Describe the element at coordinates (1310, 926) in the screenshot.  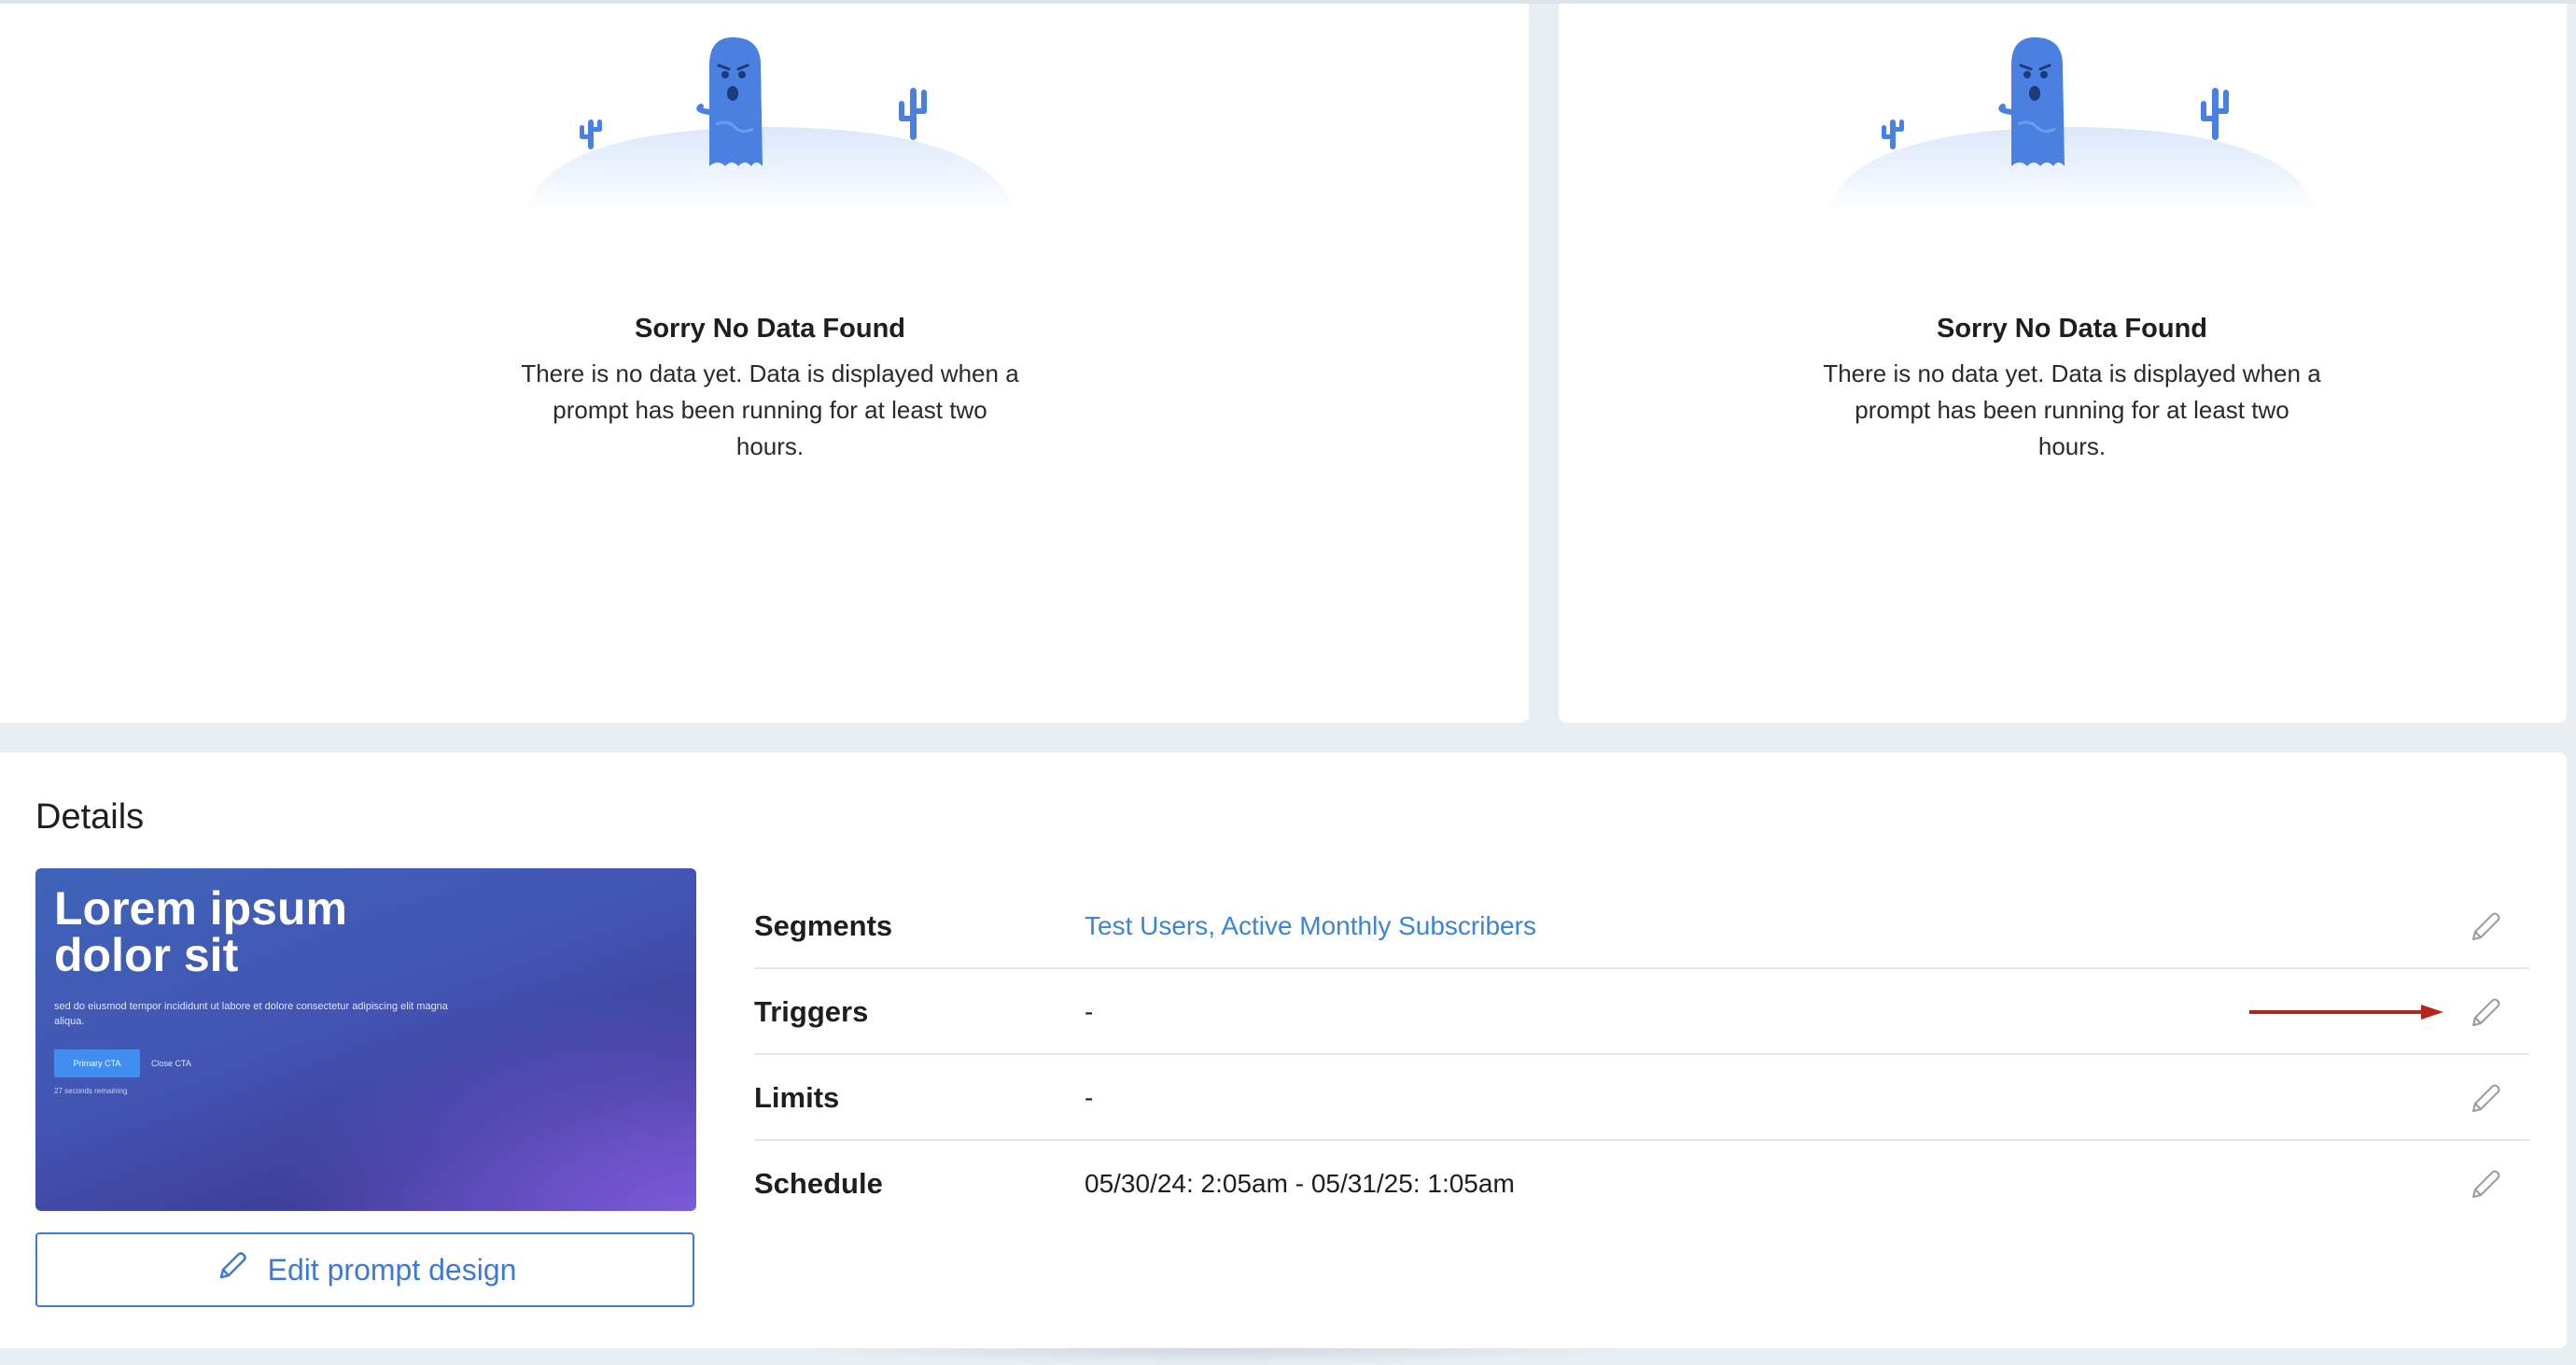
I see `segments-link: Test Users, Active Monthly Subscribers` at that location.